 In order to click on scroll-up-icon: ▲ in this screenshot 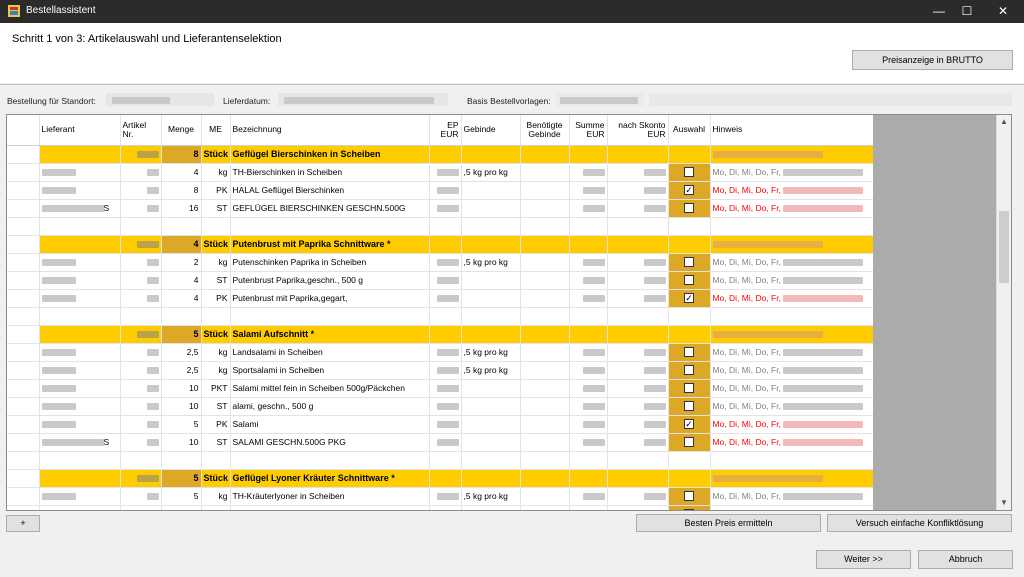, I will do `click(1004, 122)`.